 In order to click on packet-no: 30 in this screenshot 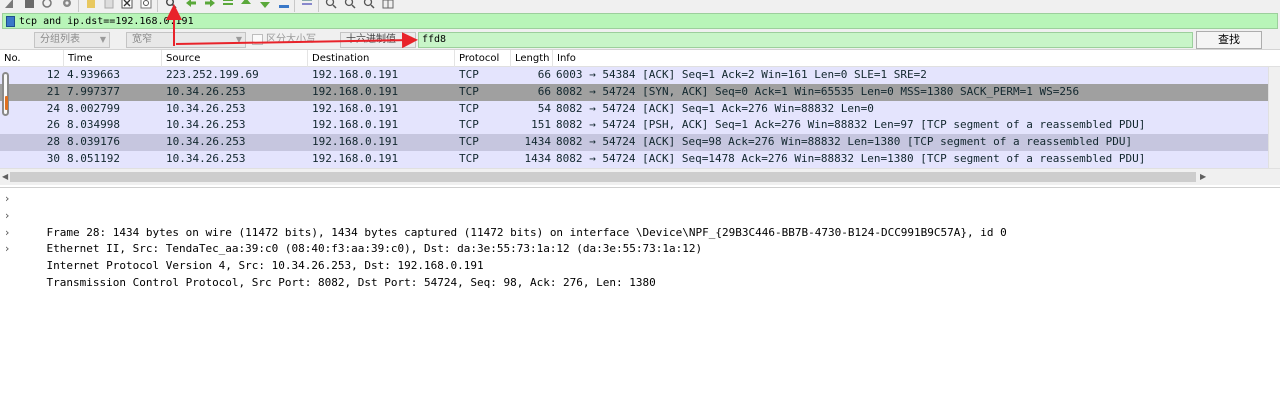, I will do `click(53, 158)`.